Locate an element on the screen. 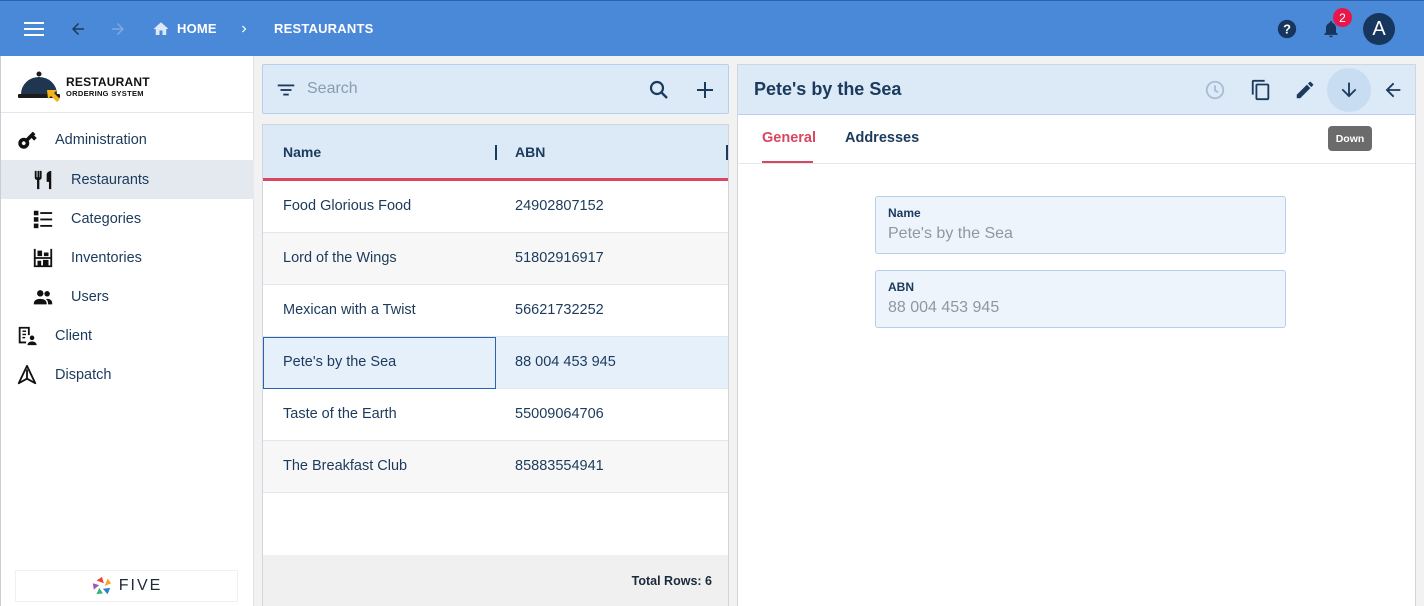 The image size is (1424, 606). edit-pencil-icon is located at coordinates (1305, 90).